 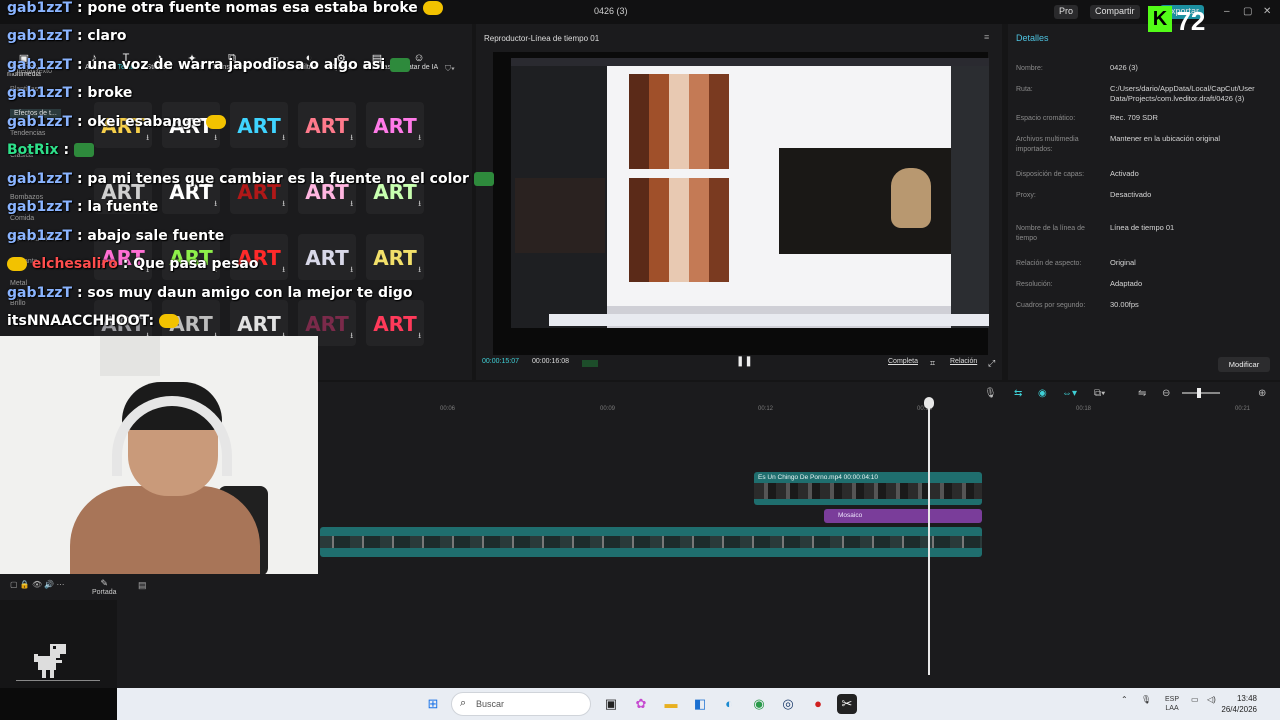 What do you see at coordinates (132, 264) in the screenshot?
I see `chat-message: elchesaliro : Que pasa pesao` at bounding box center [132, 264].